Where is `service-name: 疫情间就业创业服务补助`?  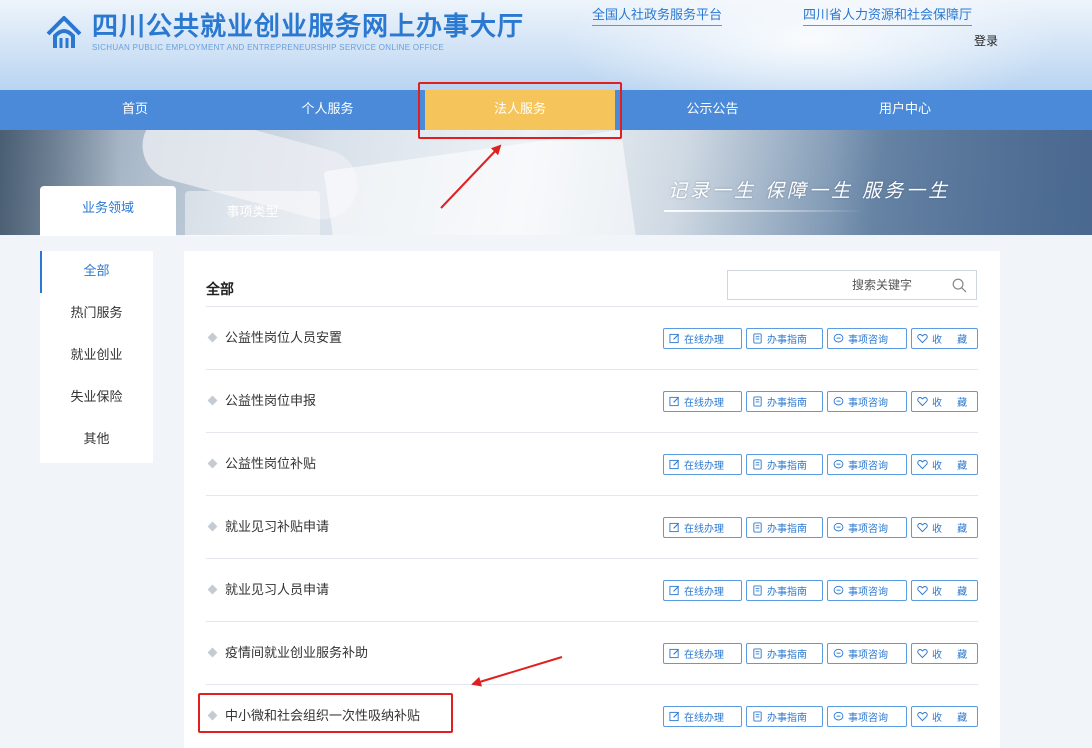
service-name: 疫情间就业创业服务补助 is located at coordinates (287, 653).